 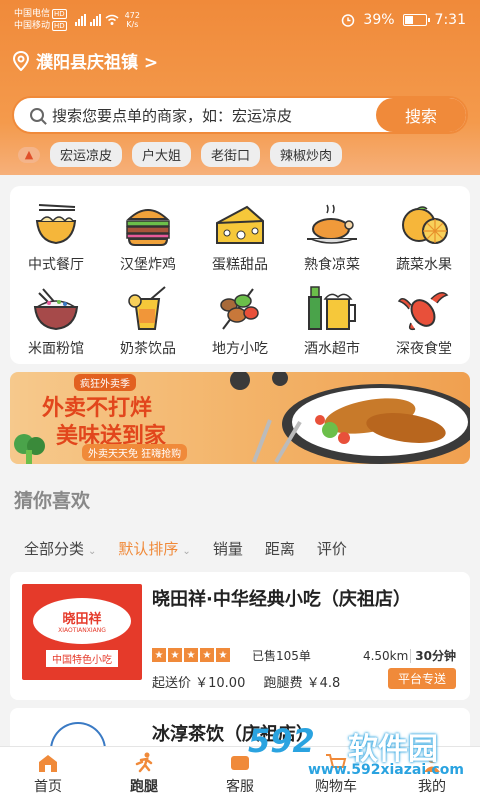 I want to click on category-dessert: 蛋糕甜品, so click(x=240, y=237).